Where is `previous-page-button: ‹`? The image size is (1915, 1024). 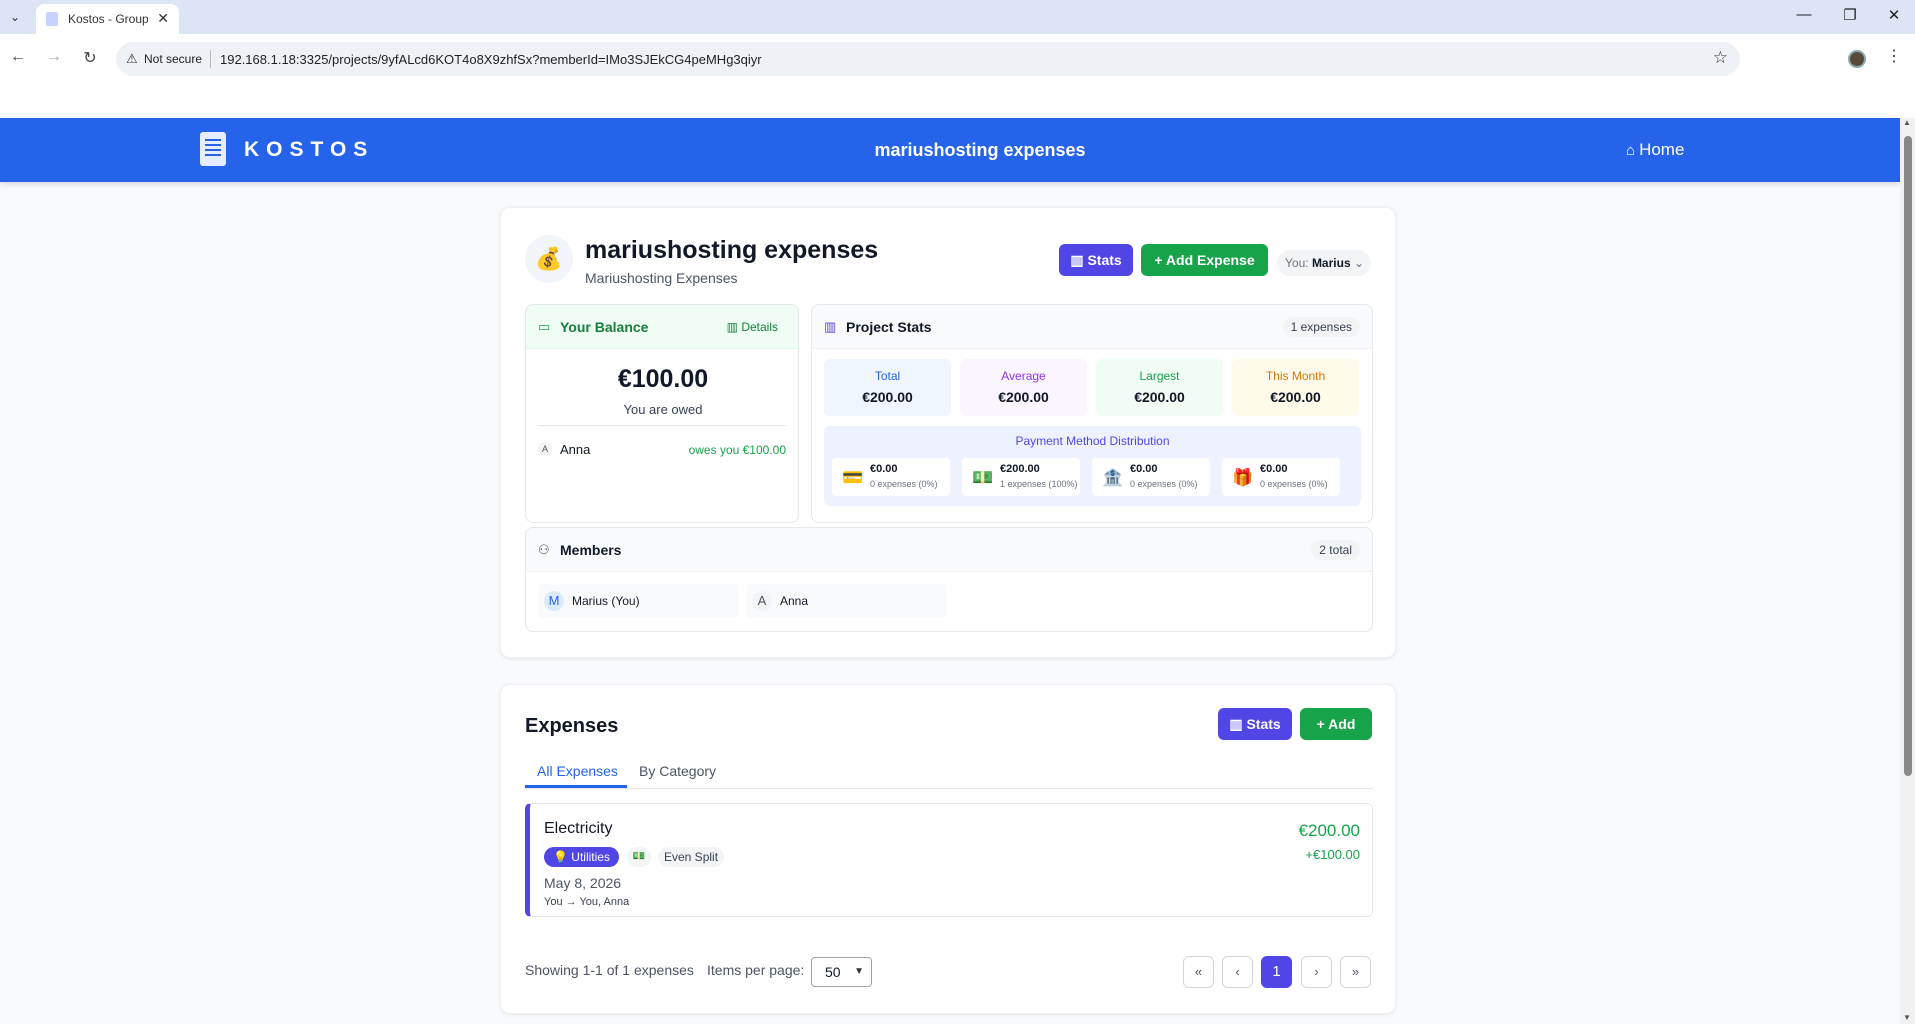 previous-page-button: ‹ is located at coordinates (1237, 972).